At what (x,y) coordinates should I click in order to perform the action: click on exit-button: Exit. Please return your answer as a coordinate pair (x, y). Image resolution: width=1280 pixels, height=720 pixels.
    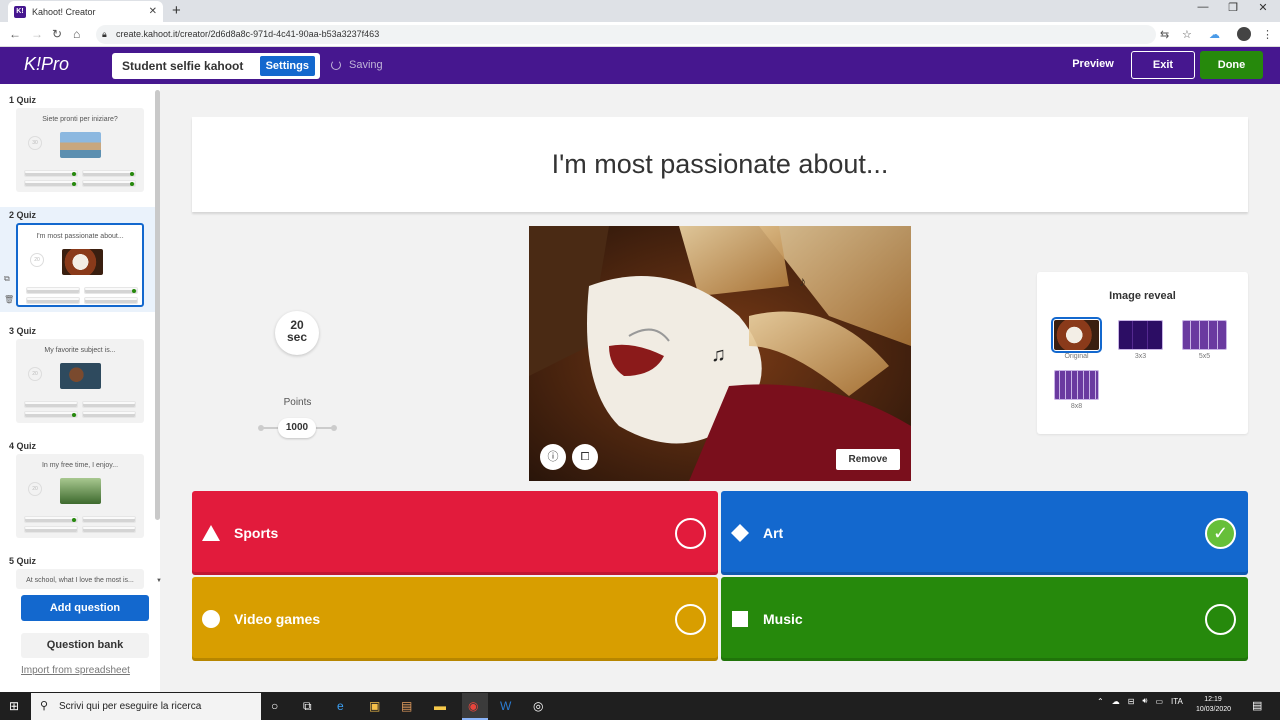
    Looking at the image, I should click on (1163, 65).